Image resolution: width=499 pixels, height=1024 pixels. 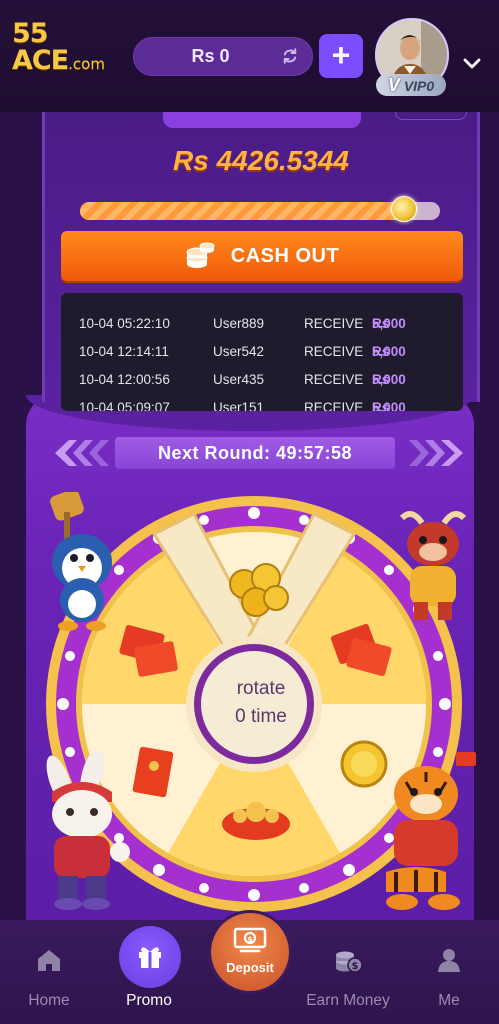 What do you see at coordinates (81, 561) in the screenshot?
I see `penguin-mascot-icon` at bounding box center [81, 561].